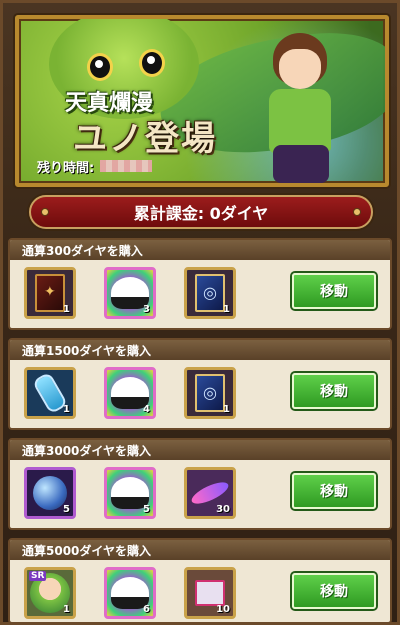  I want to click on total-purchase-bar: 累計課金: 0ダイヤ, so click(201, 212).